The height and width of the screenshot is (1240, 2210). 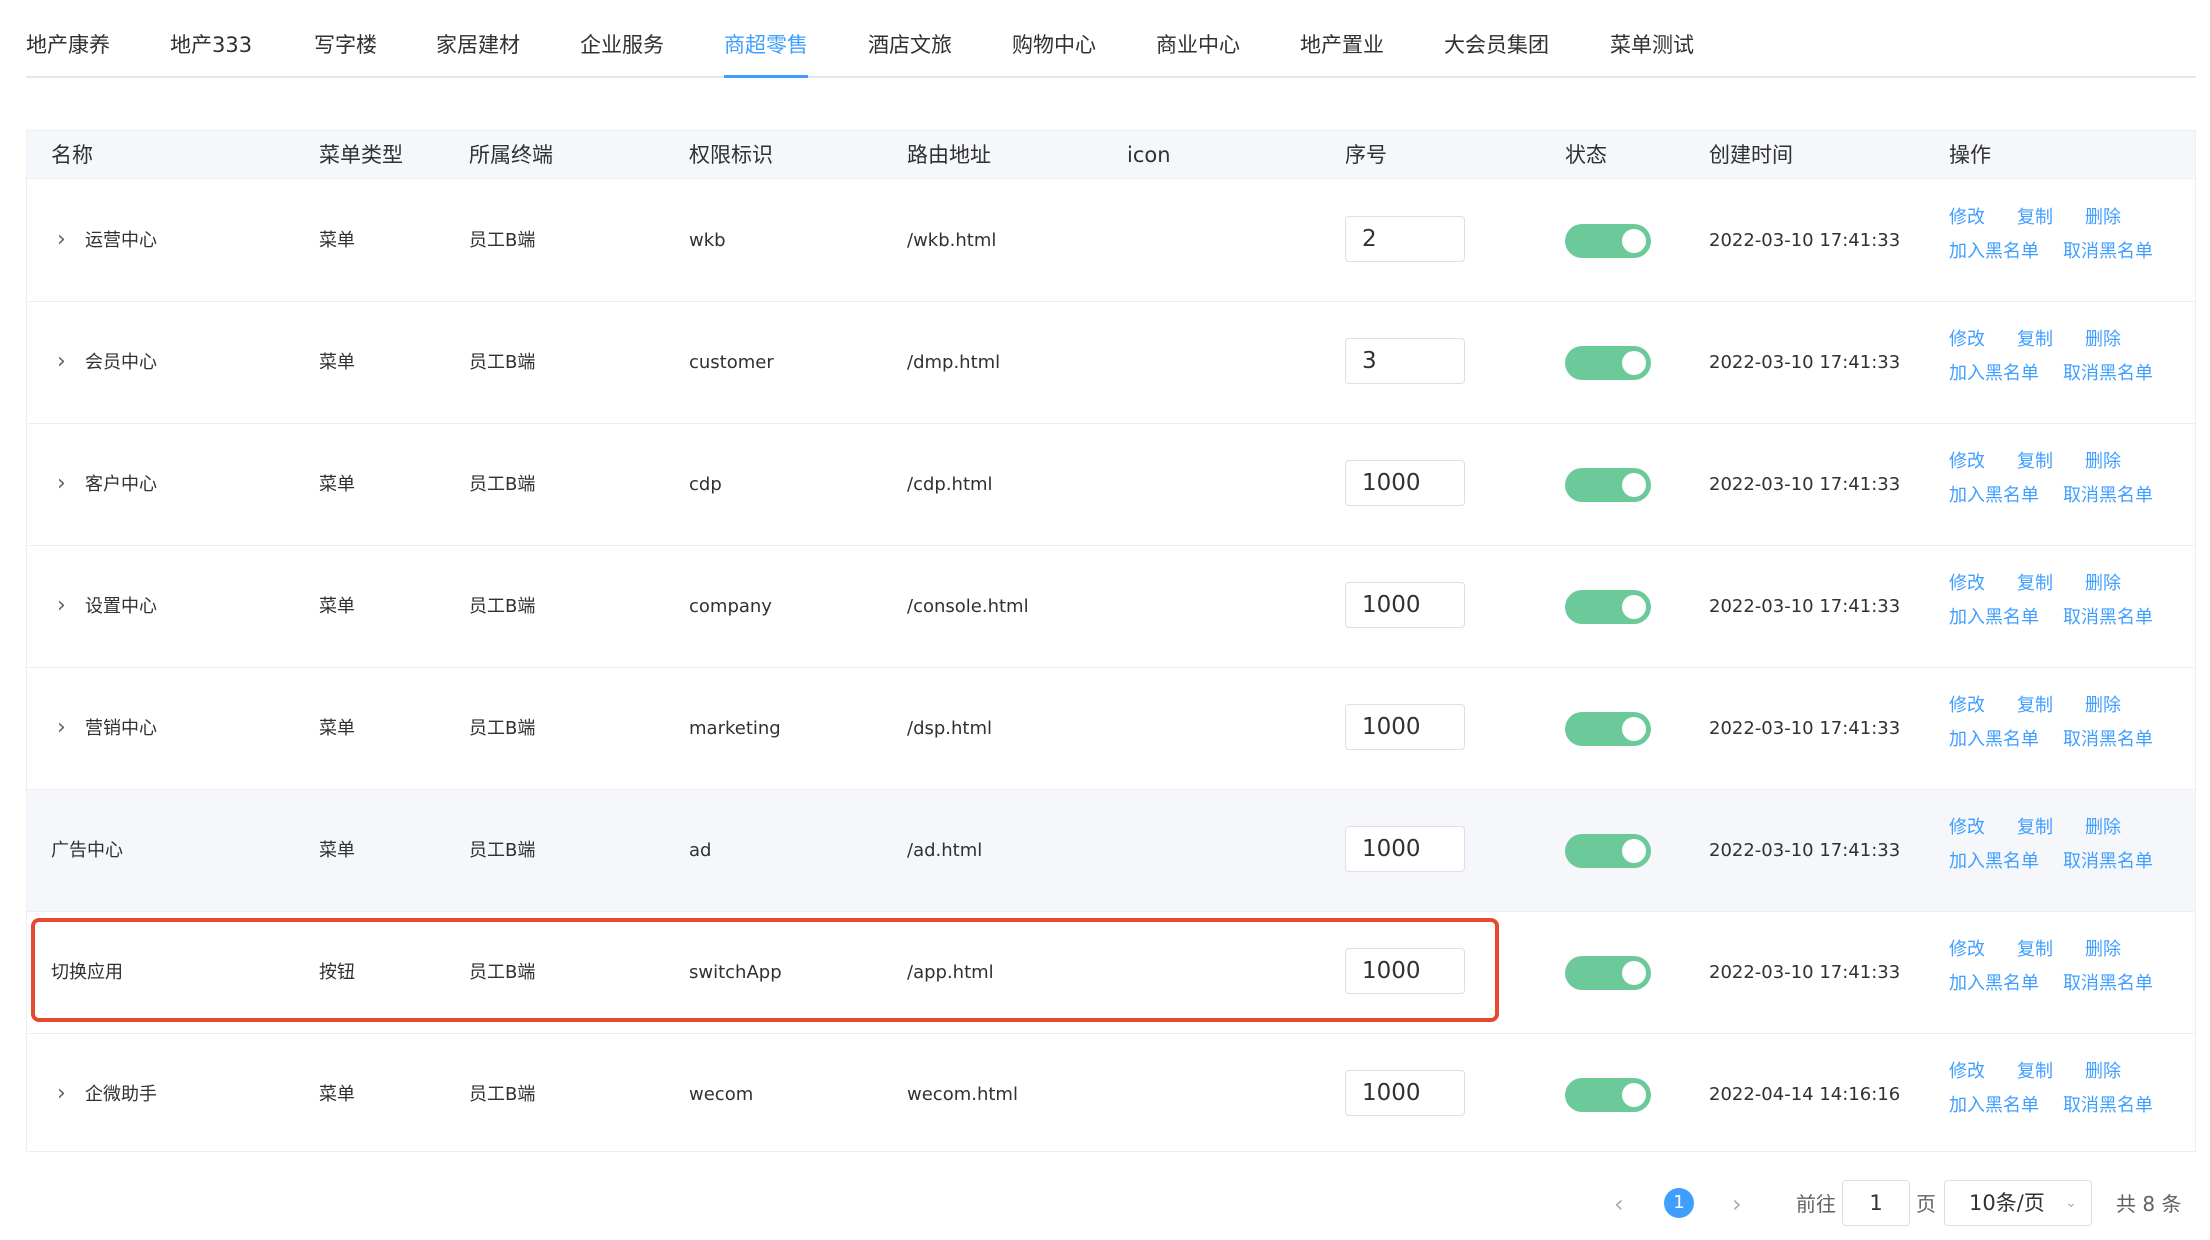 I want to click on cell-type: 菜单, so click(x=337, y=484).